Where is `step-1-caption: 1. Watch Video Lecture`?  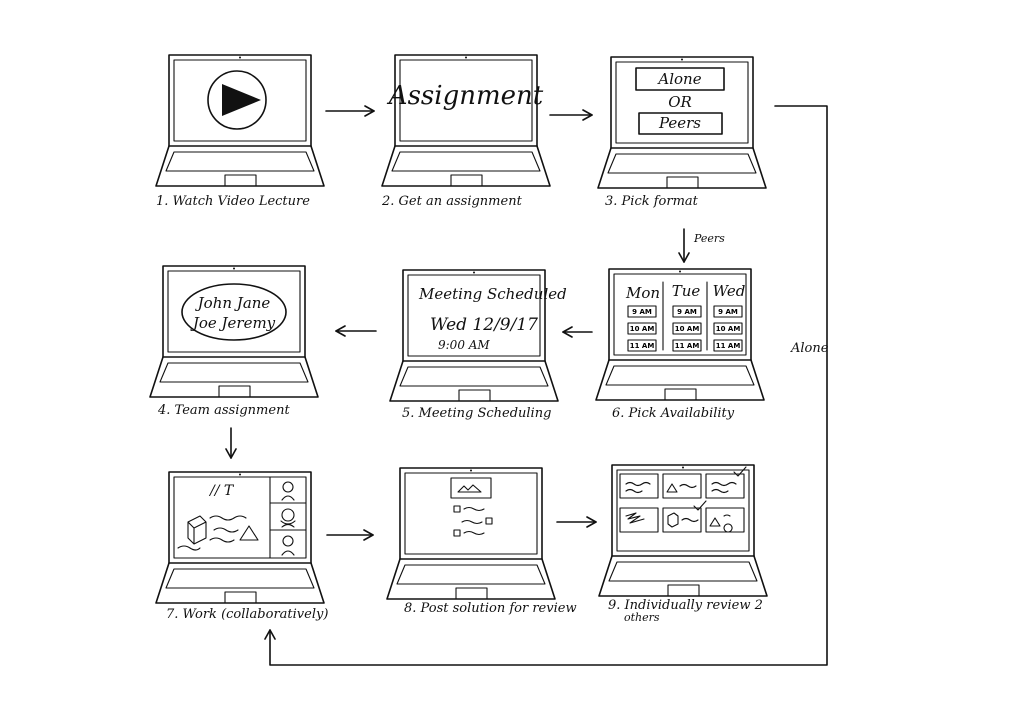 step-1-caption: 1. Watch Video Lecture is located at coordinates (233, 201).